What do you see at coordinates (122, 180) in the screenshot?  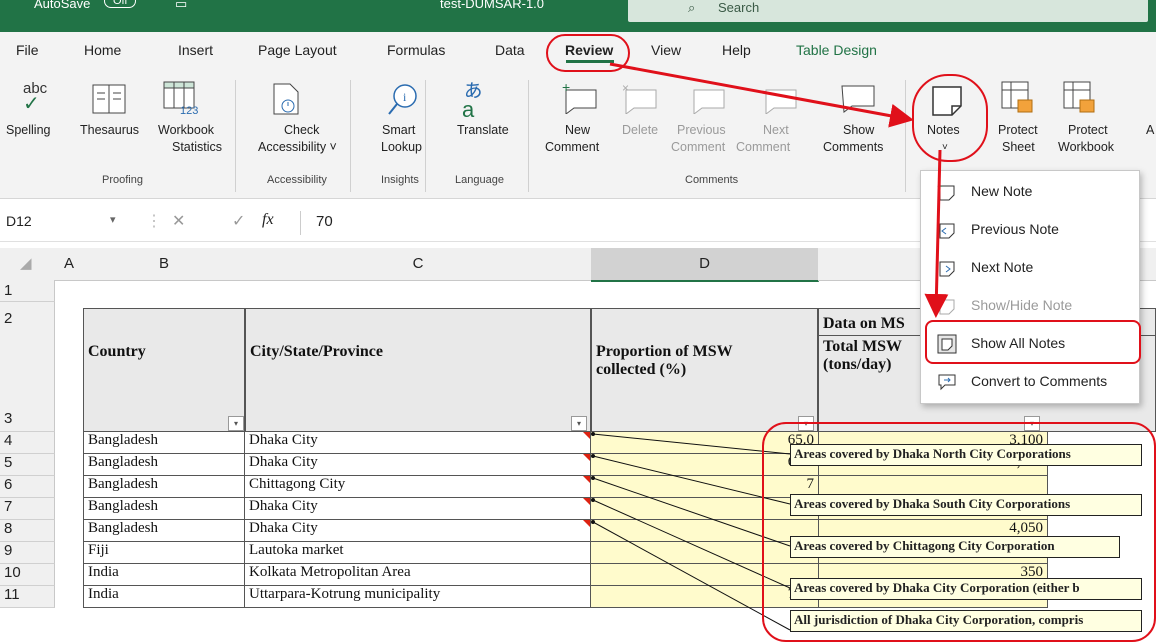 I see `proofing-group-label: Proofing` at bounding box center [122, 180].